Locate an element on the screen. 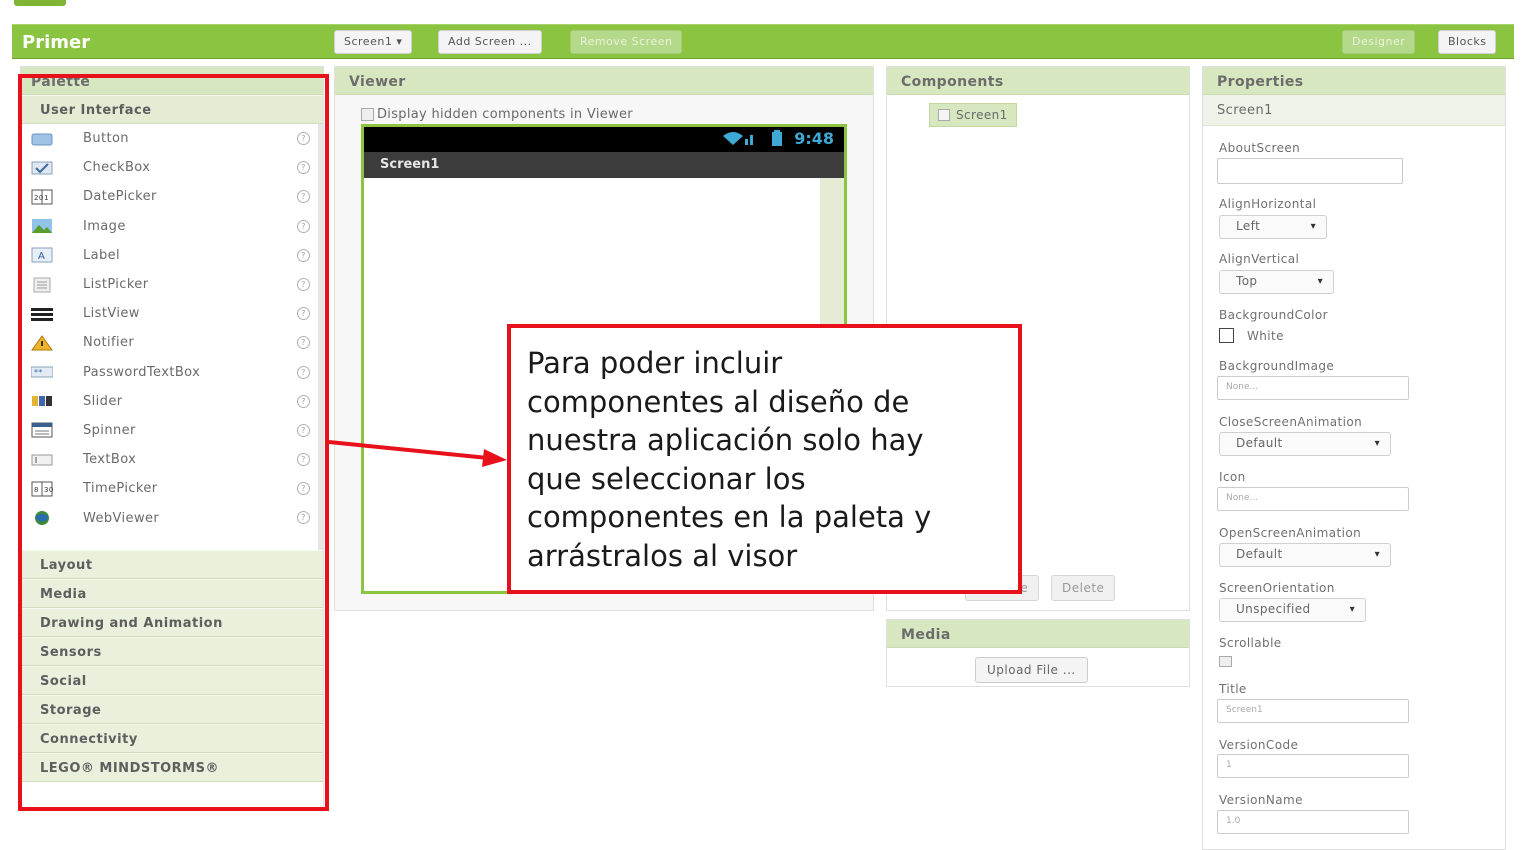  prop-label-icon: Icon is located at coordinates (1232, 477).